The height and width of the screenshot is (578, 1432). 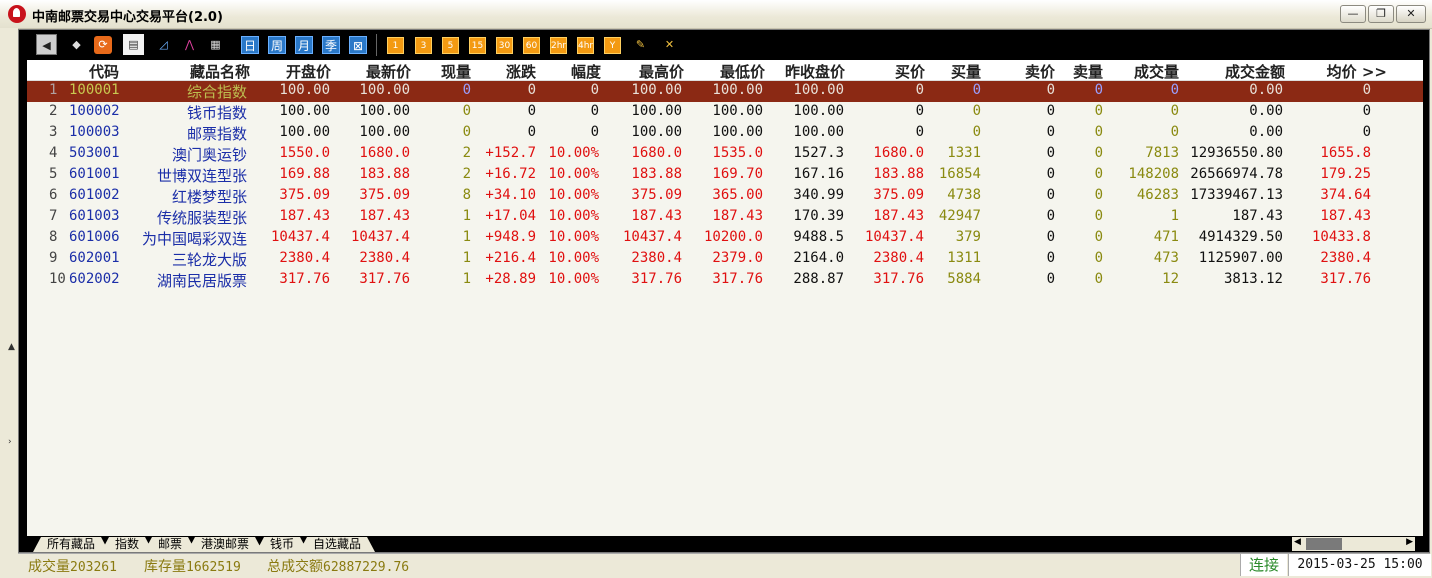 I want to click on scroll-up-icon: ▲, so click(x=11, y=347).